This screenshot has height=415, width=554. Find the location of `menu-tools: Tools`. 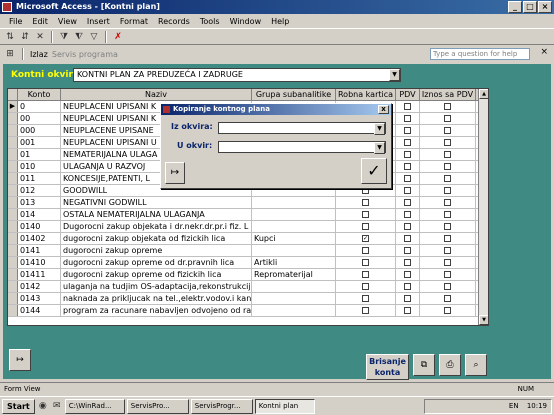

menu-tools: Tools is located at coordinates (210, 21).